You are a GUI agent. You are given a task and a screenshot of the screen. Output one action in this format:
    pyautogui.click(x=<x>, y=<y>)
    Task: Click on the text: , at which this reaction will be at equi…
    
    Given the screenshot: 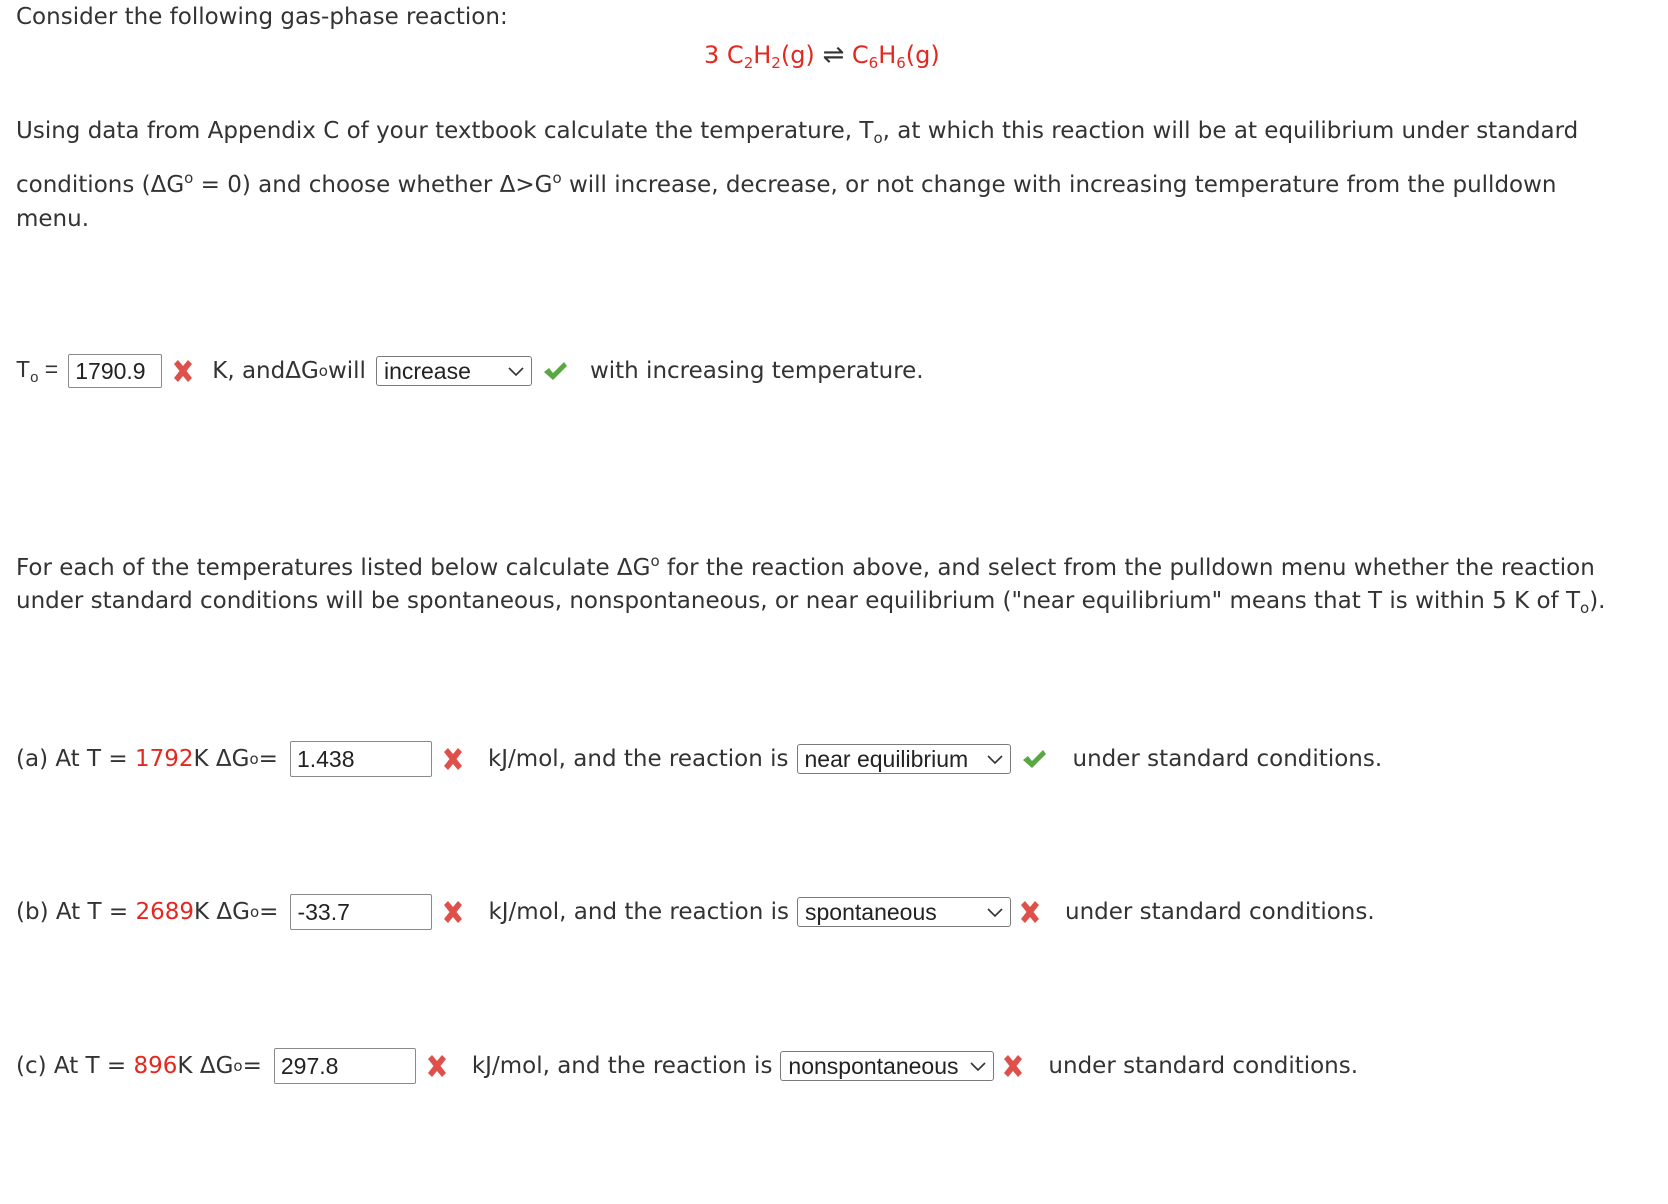 What is the action you would take?
    pyautogui.click(x=1230, y=131)
    